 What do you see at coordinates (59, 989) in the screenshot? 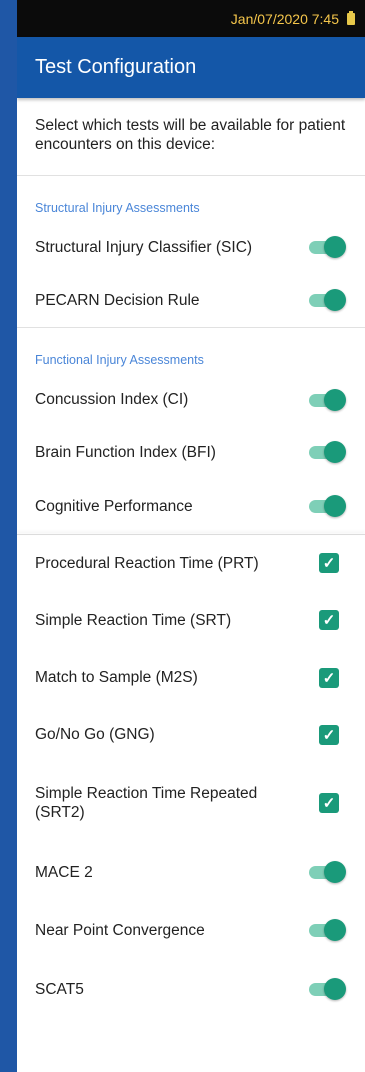
I see `toggle-label: SCAT5` at bounding box center [59, 989].